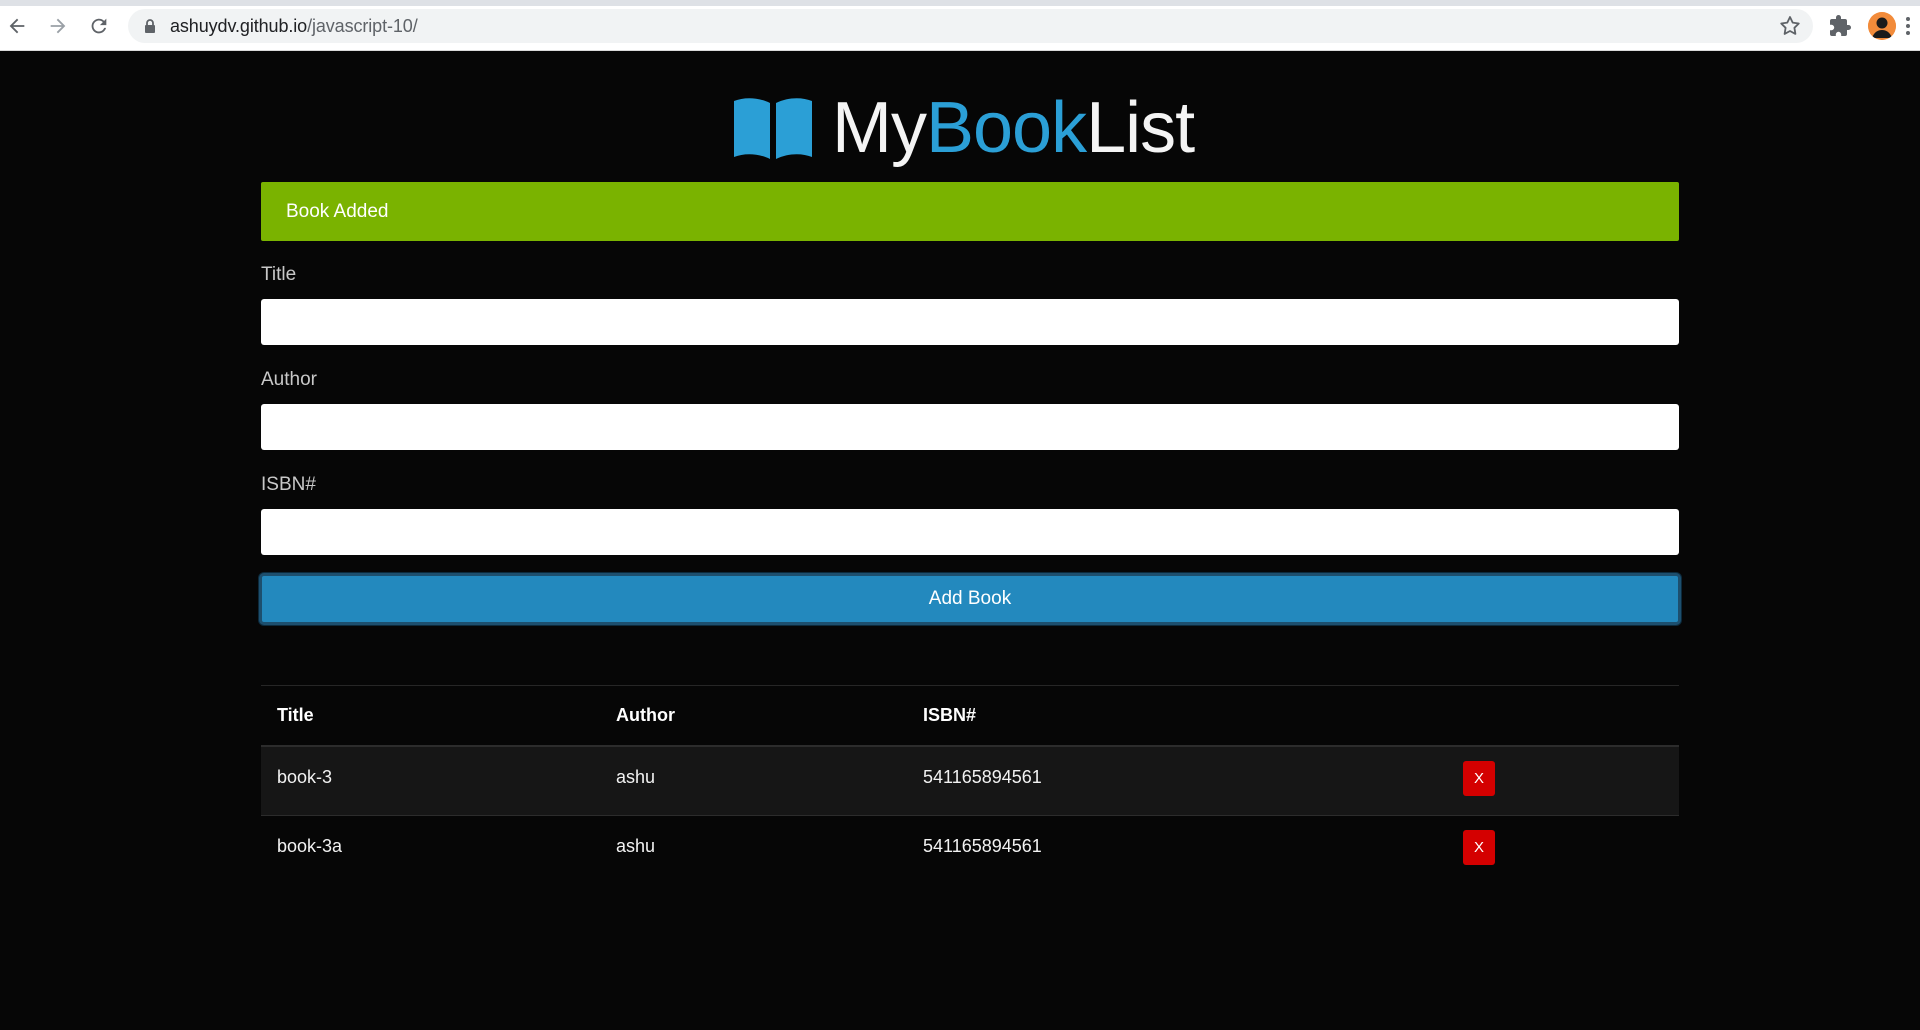 This screenshot has height=1030, width=1920. I want to click on title-label: Title, so click(279, 274).